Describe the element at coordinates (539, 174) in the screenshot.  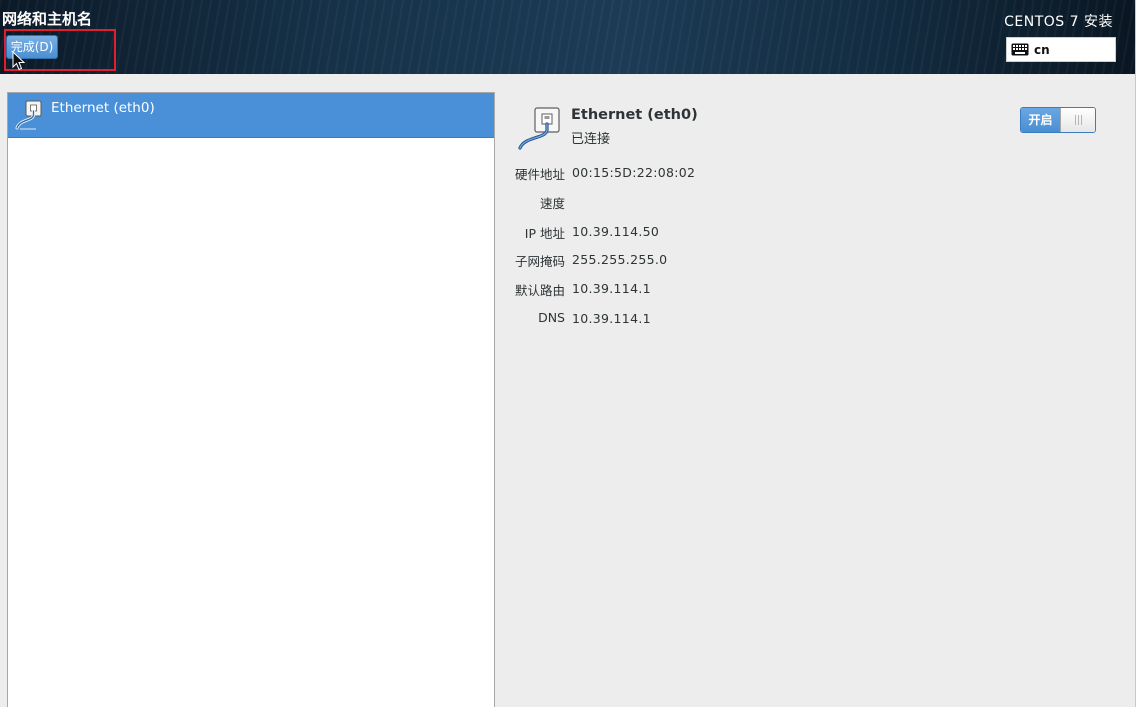
I see `hardware-address-label: 硬件地址` at that location.